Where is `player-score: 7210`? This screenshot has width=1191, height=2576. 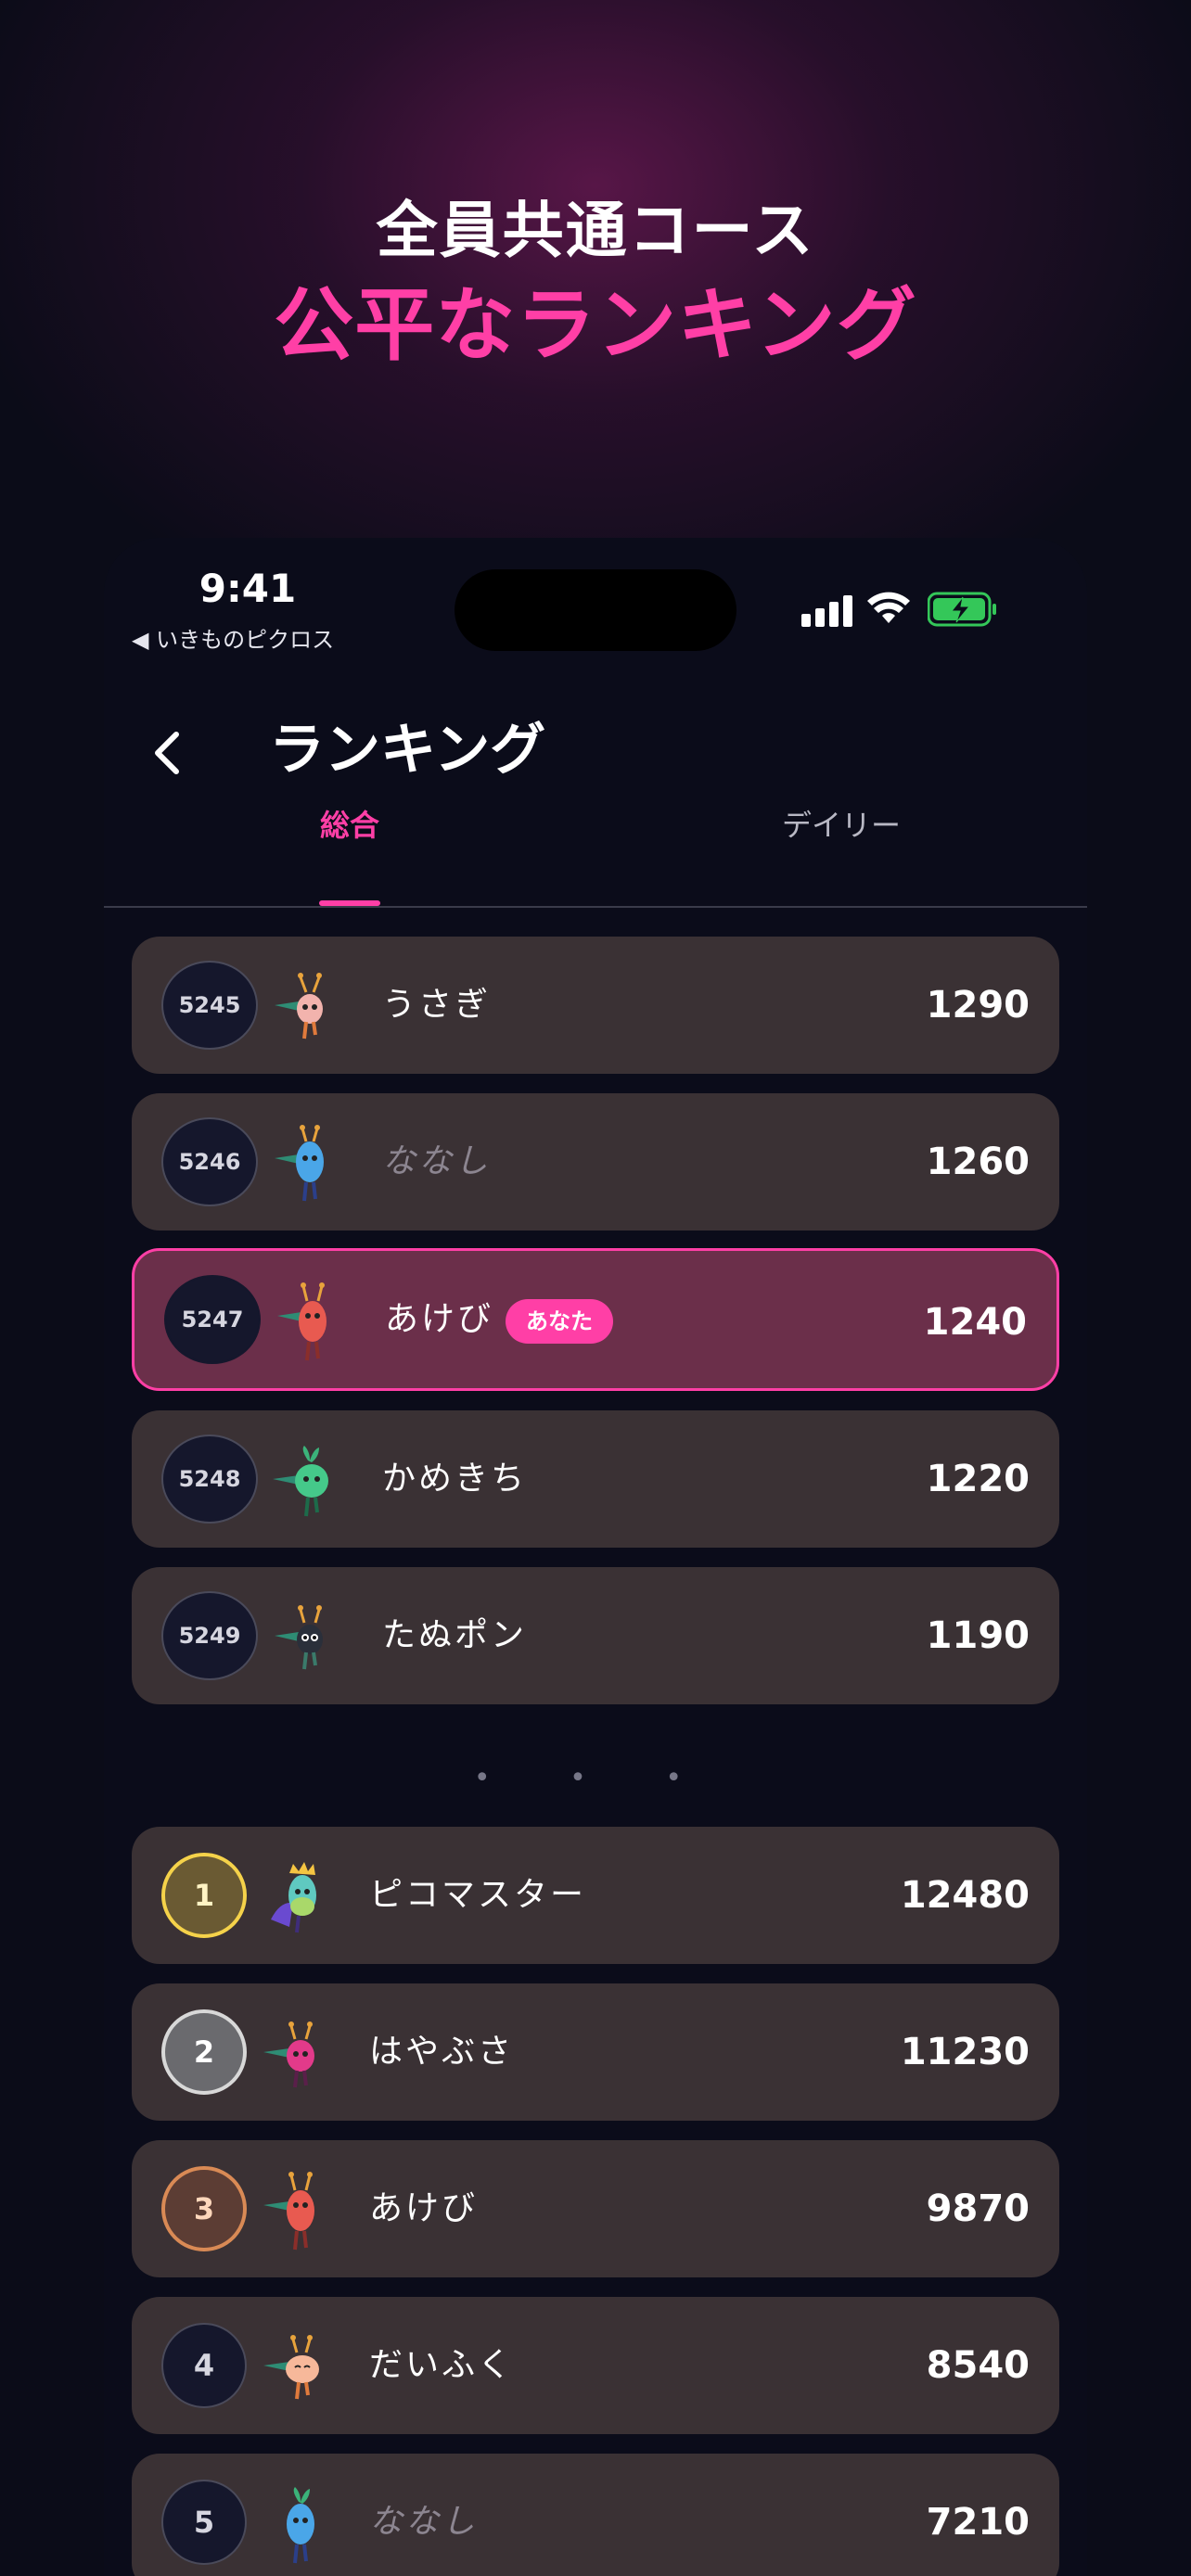 player-score: 7210 is located at coordinates (978, 2522).